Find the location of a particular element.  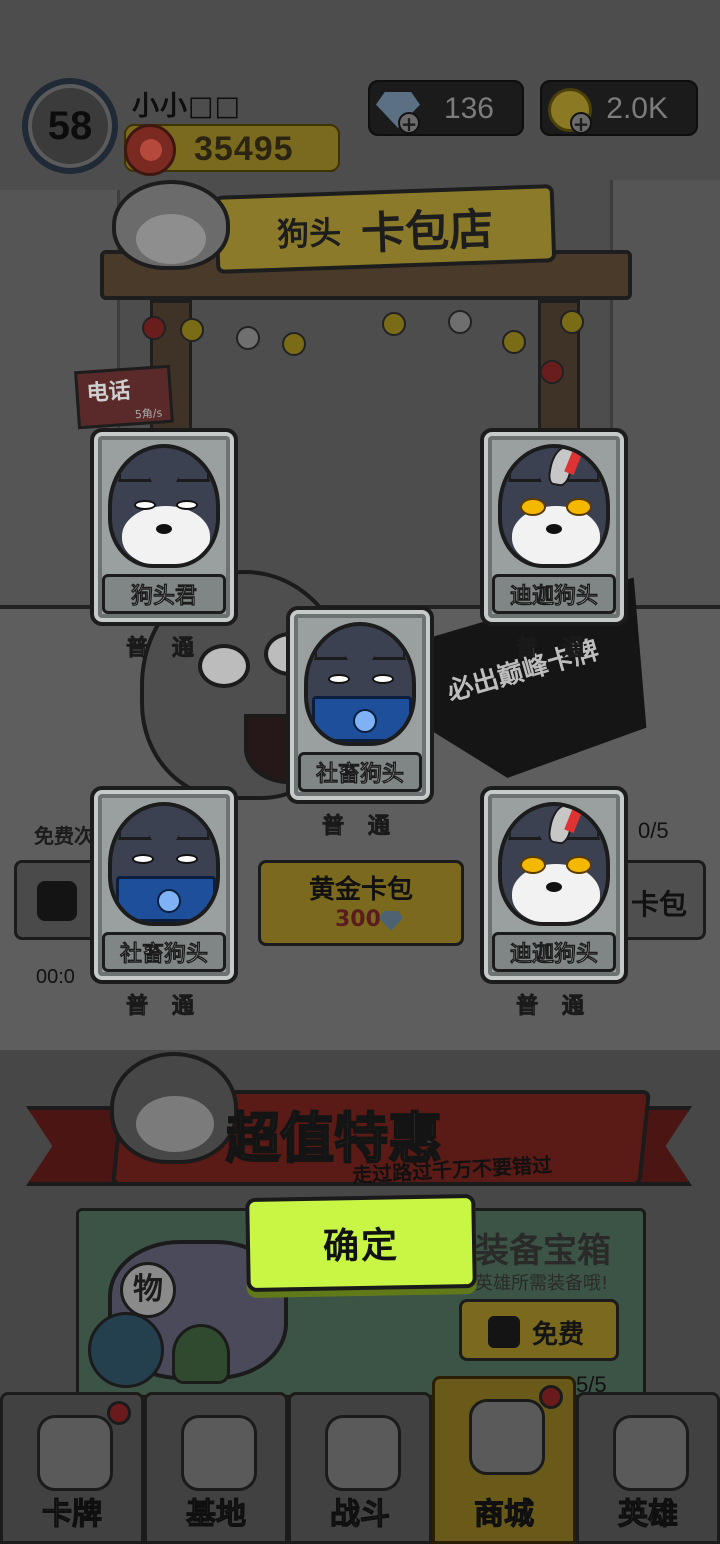

diamond-icon is located at coordinates (391, 921).